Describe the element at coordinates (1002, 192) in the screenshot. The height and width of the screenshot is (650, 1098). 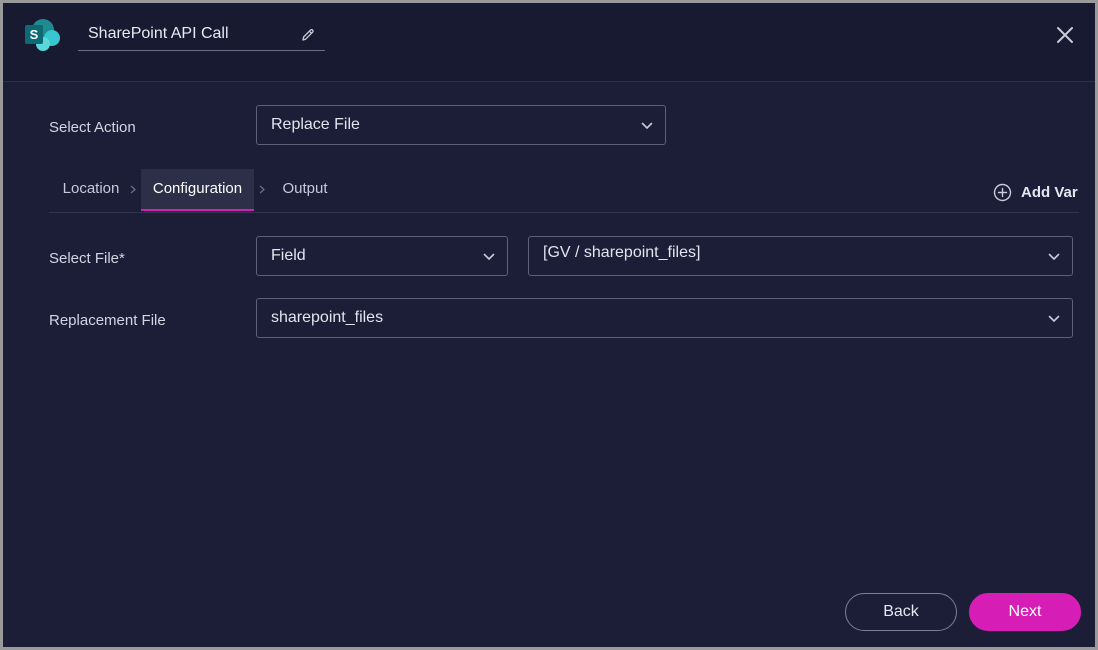
I see `plus-circle-icon` at that location.